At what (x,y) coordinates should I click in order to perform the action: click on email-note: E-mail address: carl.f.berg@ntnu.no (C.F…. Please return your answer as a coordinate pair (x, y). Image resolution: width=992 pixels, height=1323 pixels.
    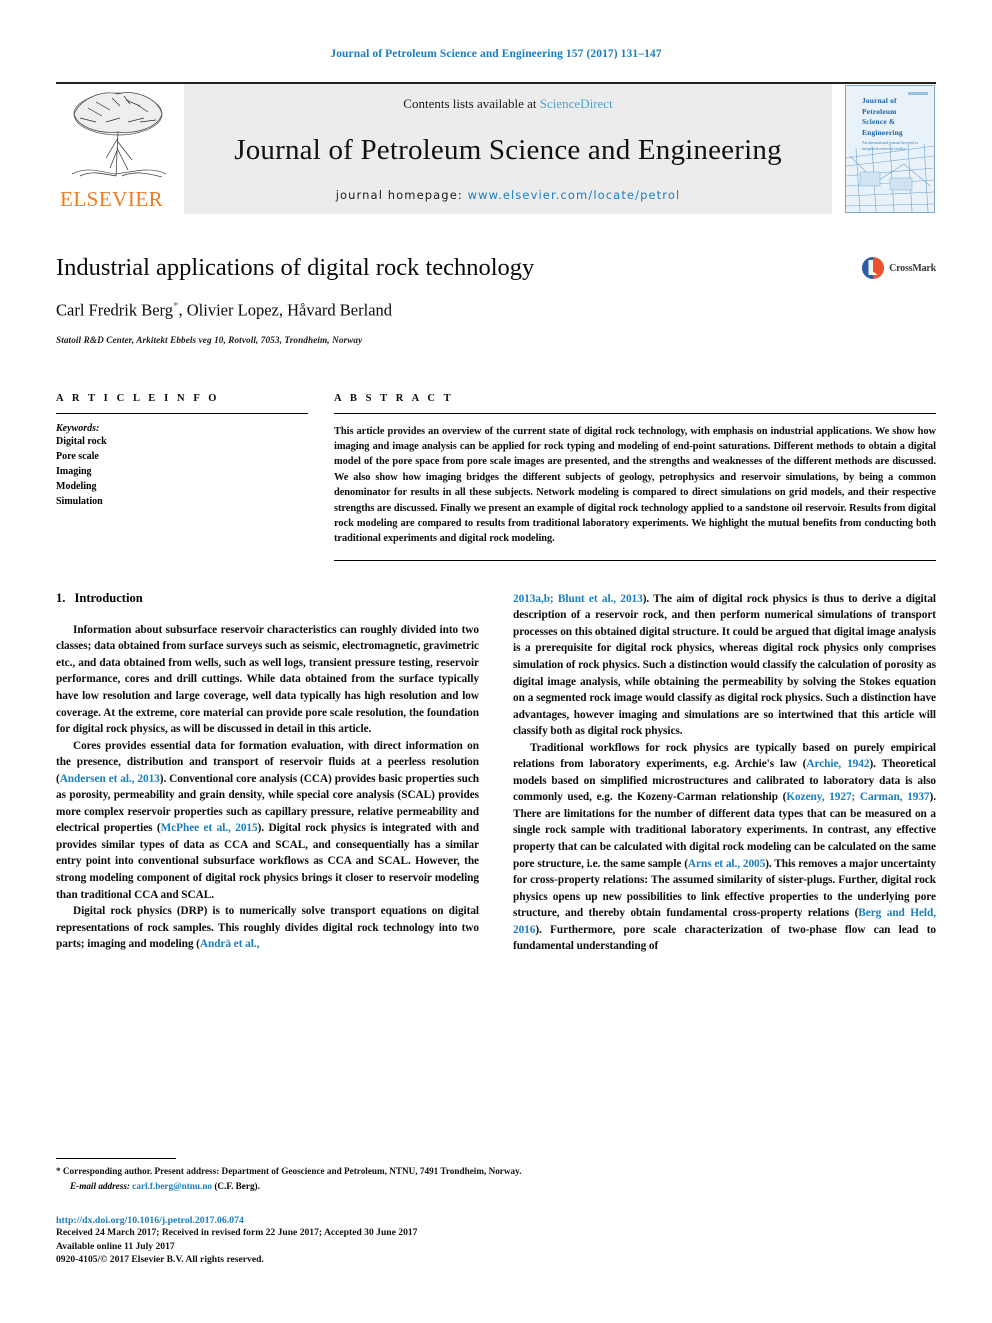
    Looking at the image, I should click on (267, 1186).